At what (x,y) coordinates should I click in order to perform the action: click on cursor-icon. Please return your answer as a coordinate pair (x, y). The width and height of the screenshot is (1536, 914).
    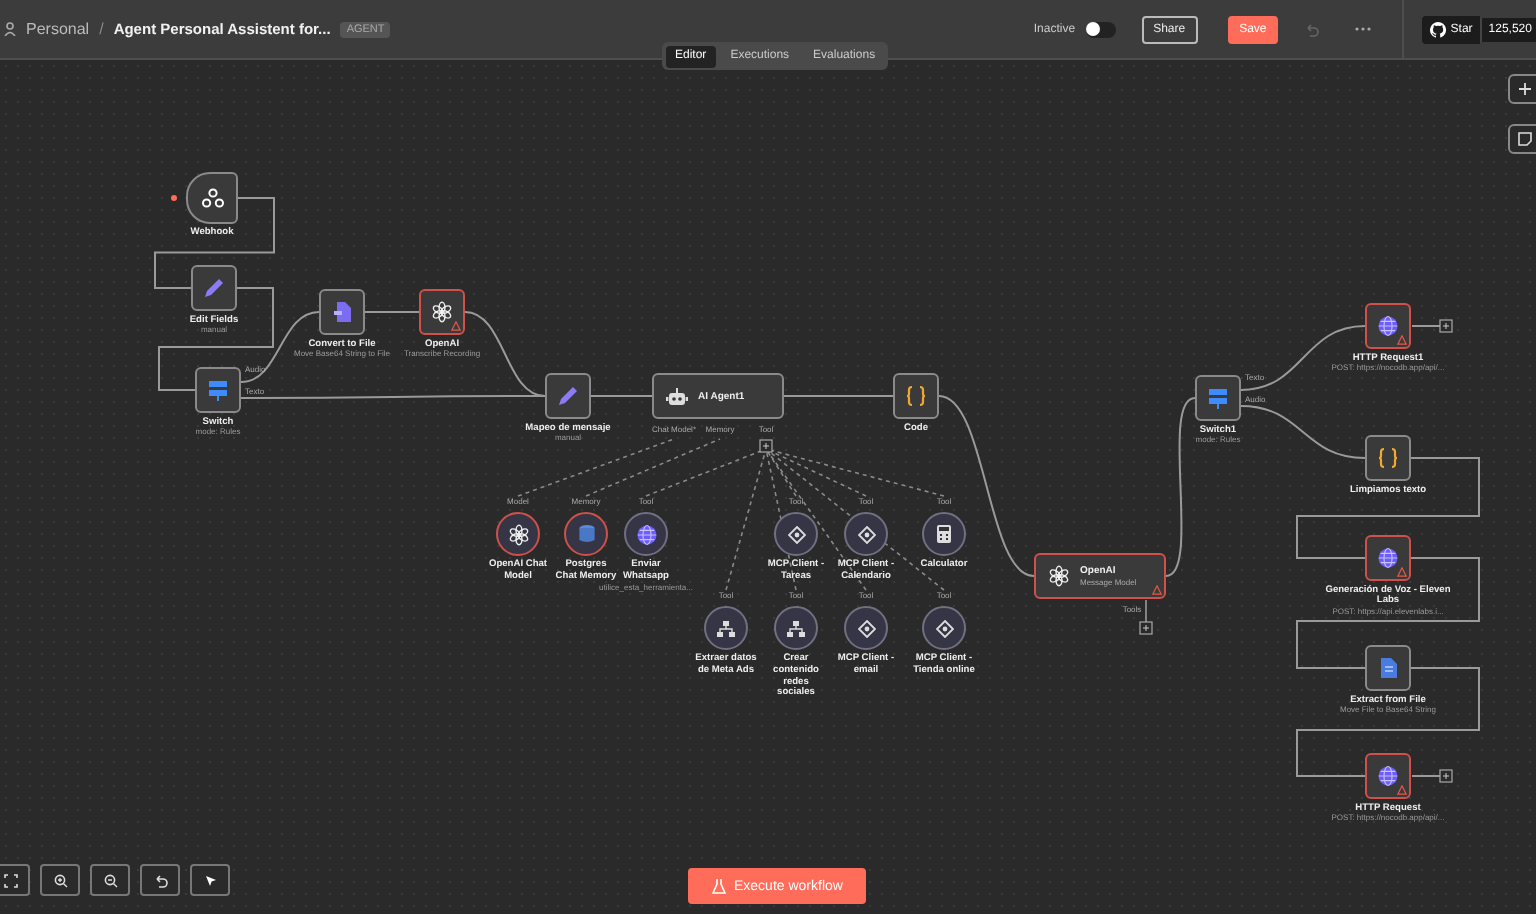
    Looking at the image, I should click on (210, 880).